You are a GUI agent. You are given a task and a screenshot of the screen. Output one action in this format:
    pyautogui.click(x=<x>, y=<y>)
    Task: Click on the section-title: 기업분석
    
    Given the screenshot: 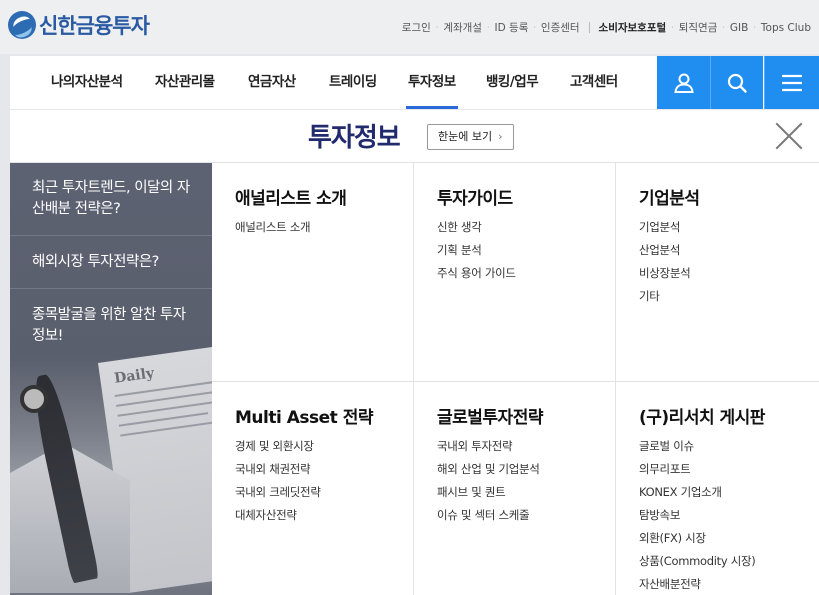 What is the action you would take?
    pyautogui.click(x=729, y=196)
    